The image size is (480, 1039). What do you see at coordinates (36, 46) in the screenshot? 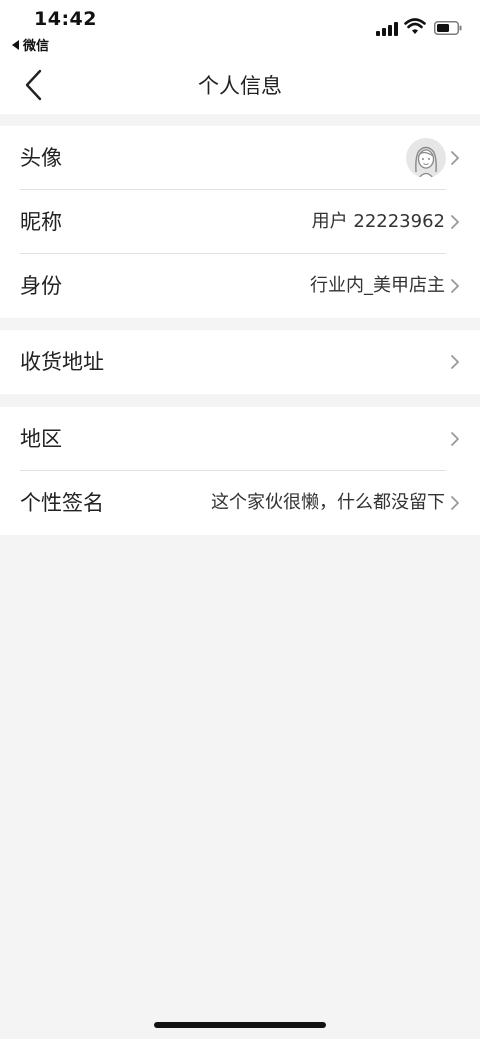
I see `back-app-label: 微信` at bounding box center [36, 46].